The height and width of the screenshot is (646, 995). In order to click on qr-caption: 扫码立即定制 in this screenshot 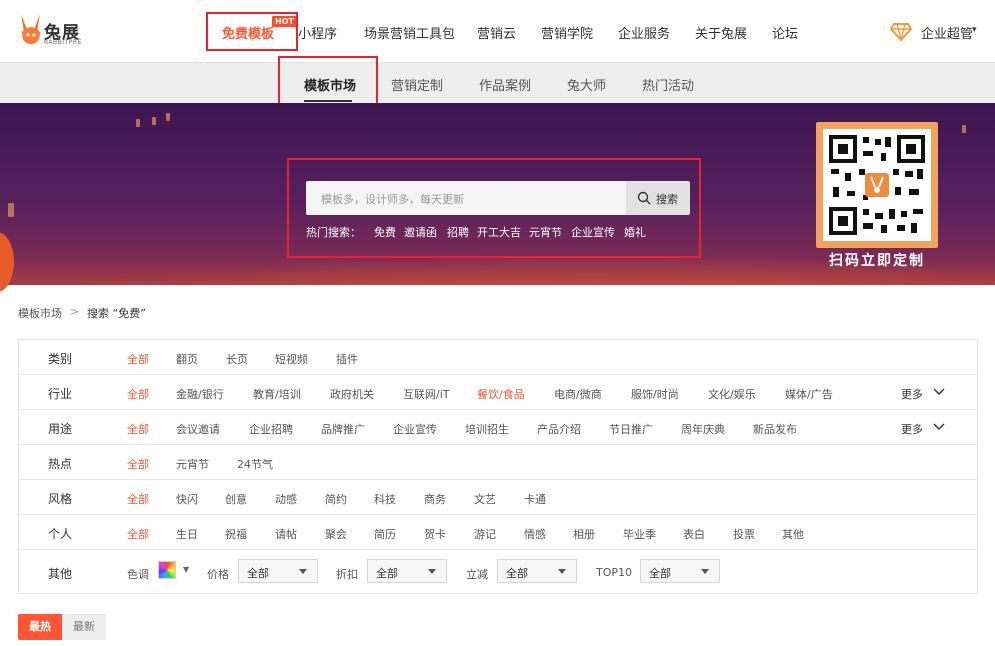, I will do `click(877, 261)`.